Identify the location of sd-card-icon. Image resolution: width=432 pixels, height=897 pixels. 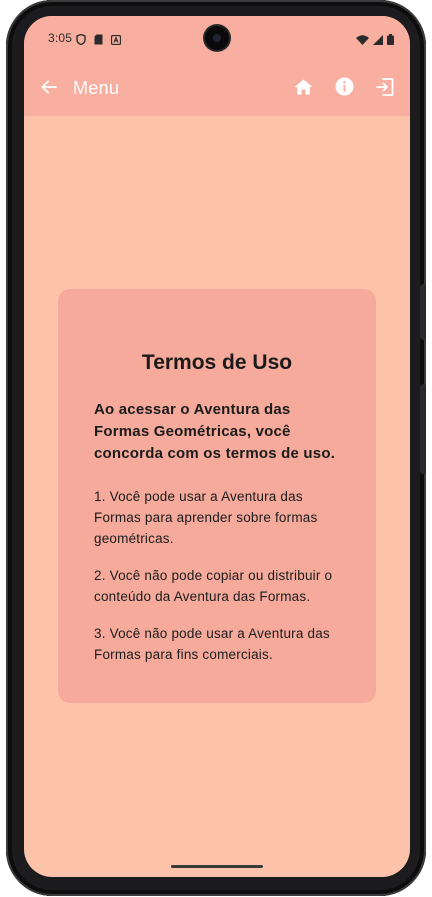
(98, 41).